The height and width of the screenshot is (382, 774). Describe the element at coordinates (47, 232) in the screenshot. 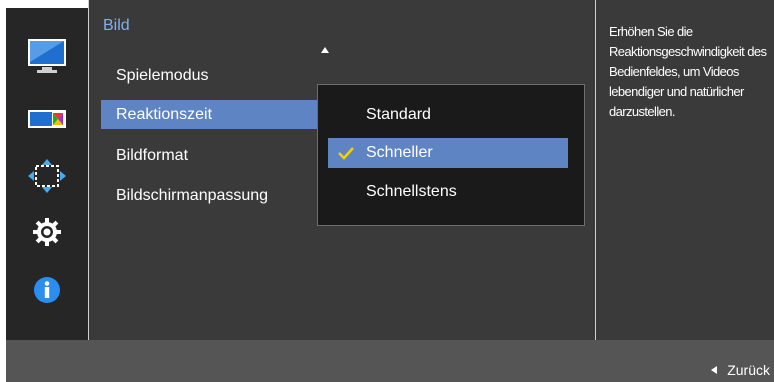

I see `gear-icon` at that location.